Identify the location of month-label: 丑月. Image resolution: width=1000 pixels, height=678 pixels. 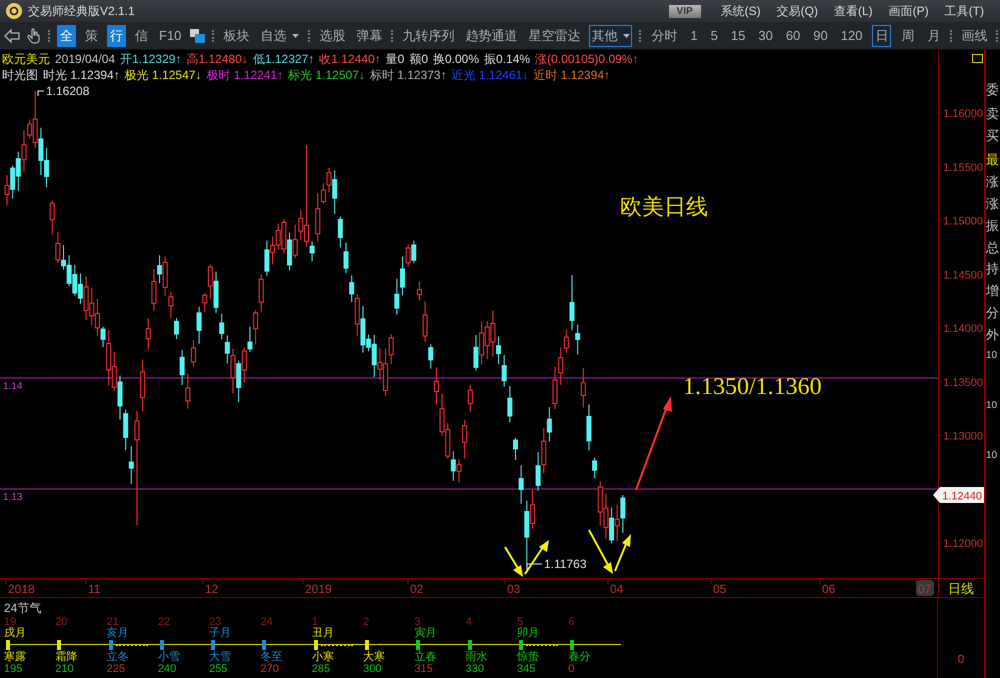
(323, 633).